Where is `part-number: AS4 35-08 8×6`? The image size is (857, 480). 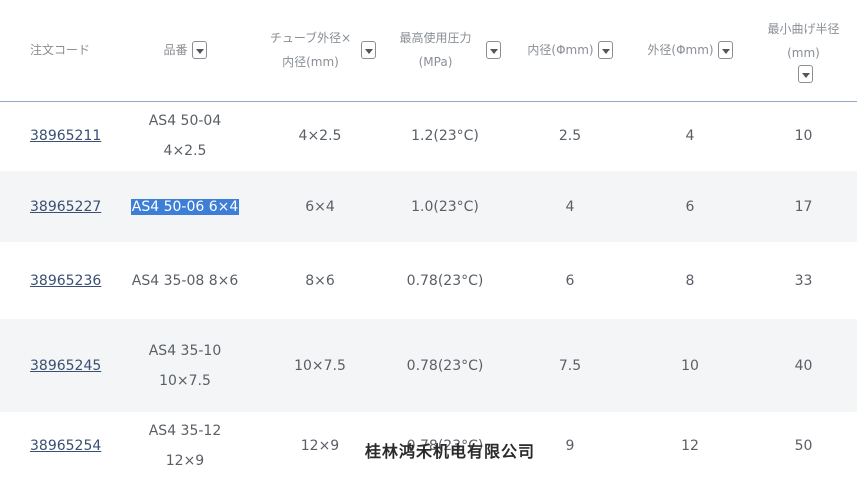 part-number: AS4 35-08 8×6 is located at coordinates (185, 280).